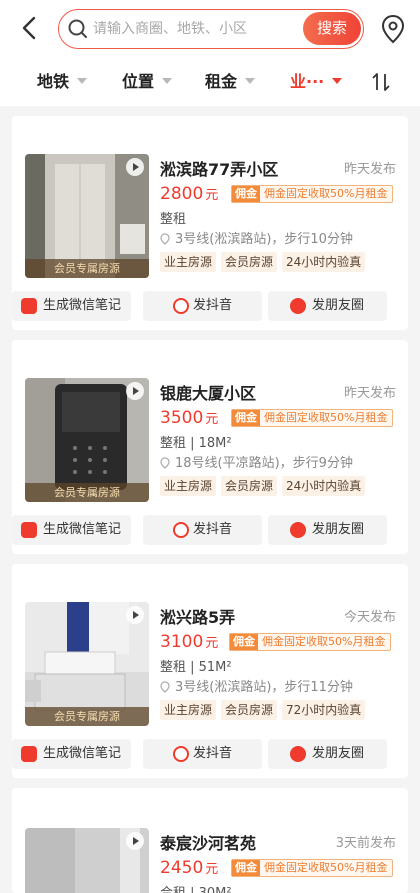 This screenshot has width=420, height=893. What do you see at coordinates (332, 28) in the screenshot?
I see `search-button: 搜索` at bounding box center [332, 28].